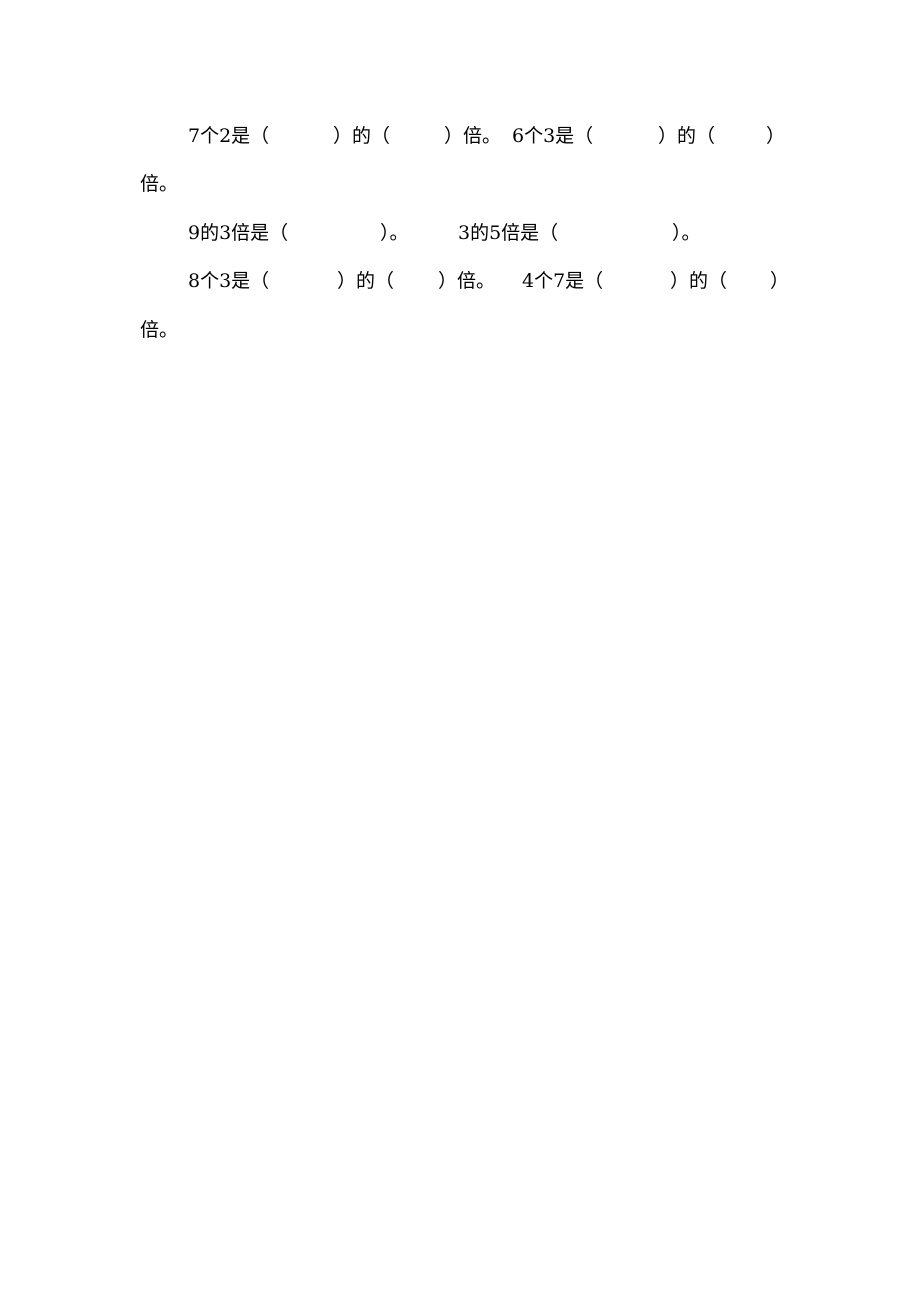  Describe the element at coordinates (238, 233) in the screenshot. I see `q2-text-9-times-3: 9的3倍是（` at that location.